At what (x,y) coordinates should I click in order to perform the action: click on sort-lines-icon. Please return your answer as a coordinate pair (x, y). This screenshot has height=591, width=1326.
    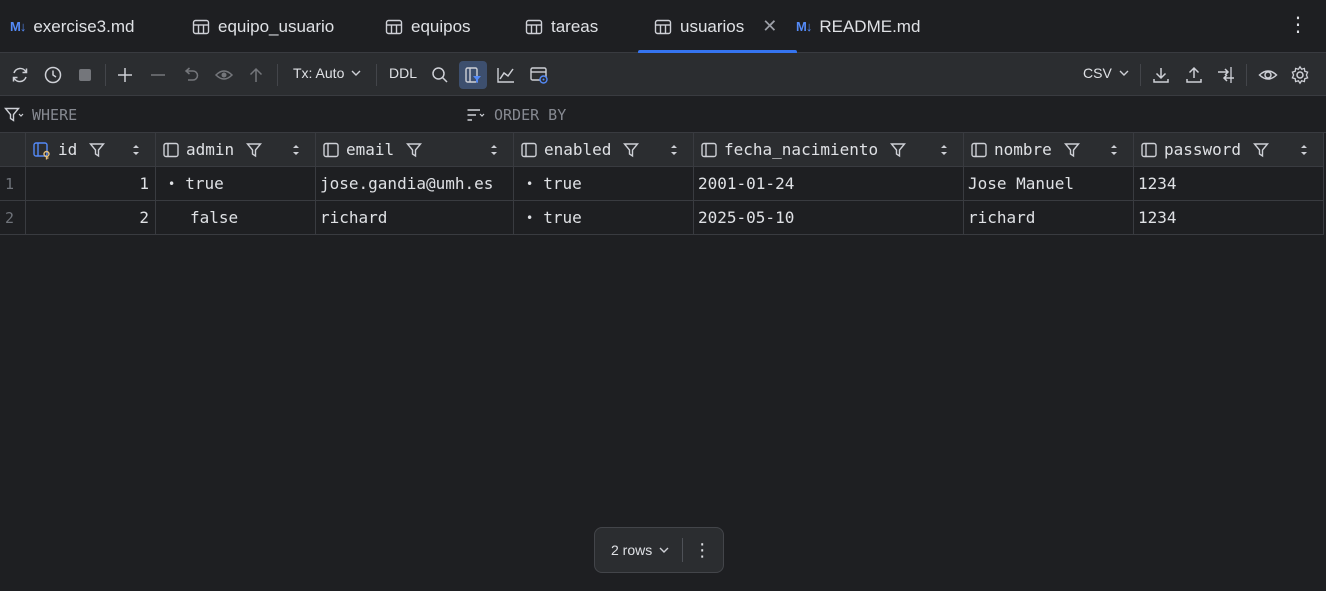
    Looking at the image, I should click on (476, 114).